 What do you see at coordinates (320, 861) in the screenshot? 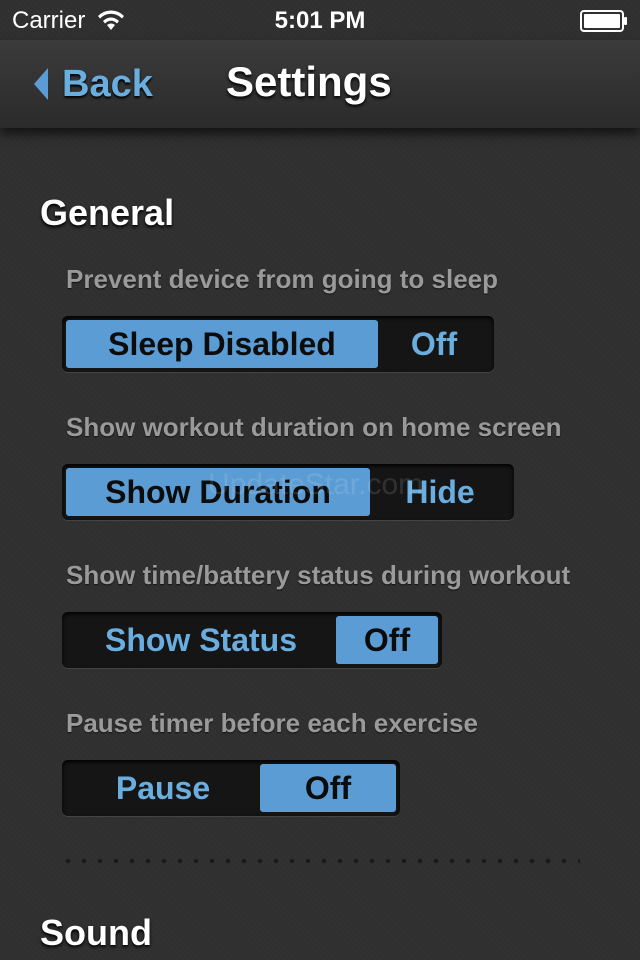
I see `section-divider` at bounding box center [320, 861].